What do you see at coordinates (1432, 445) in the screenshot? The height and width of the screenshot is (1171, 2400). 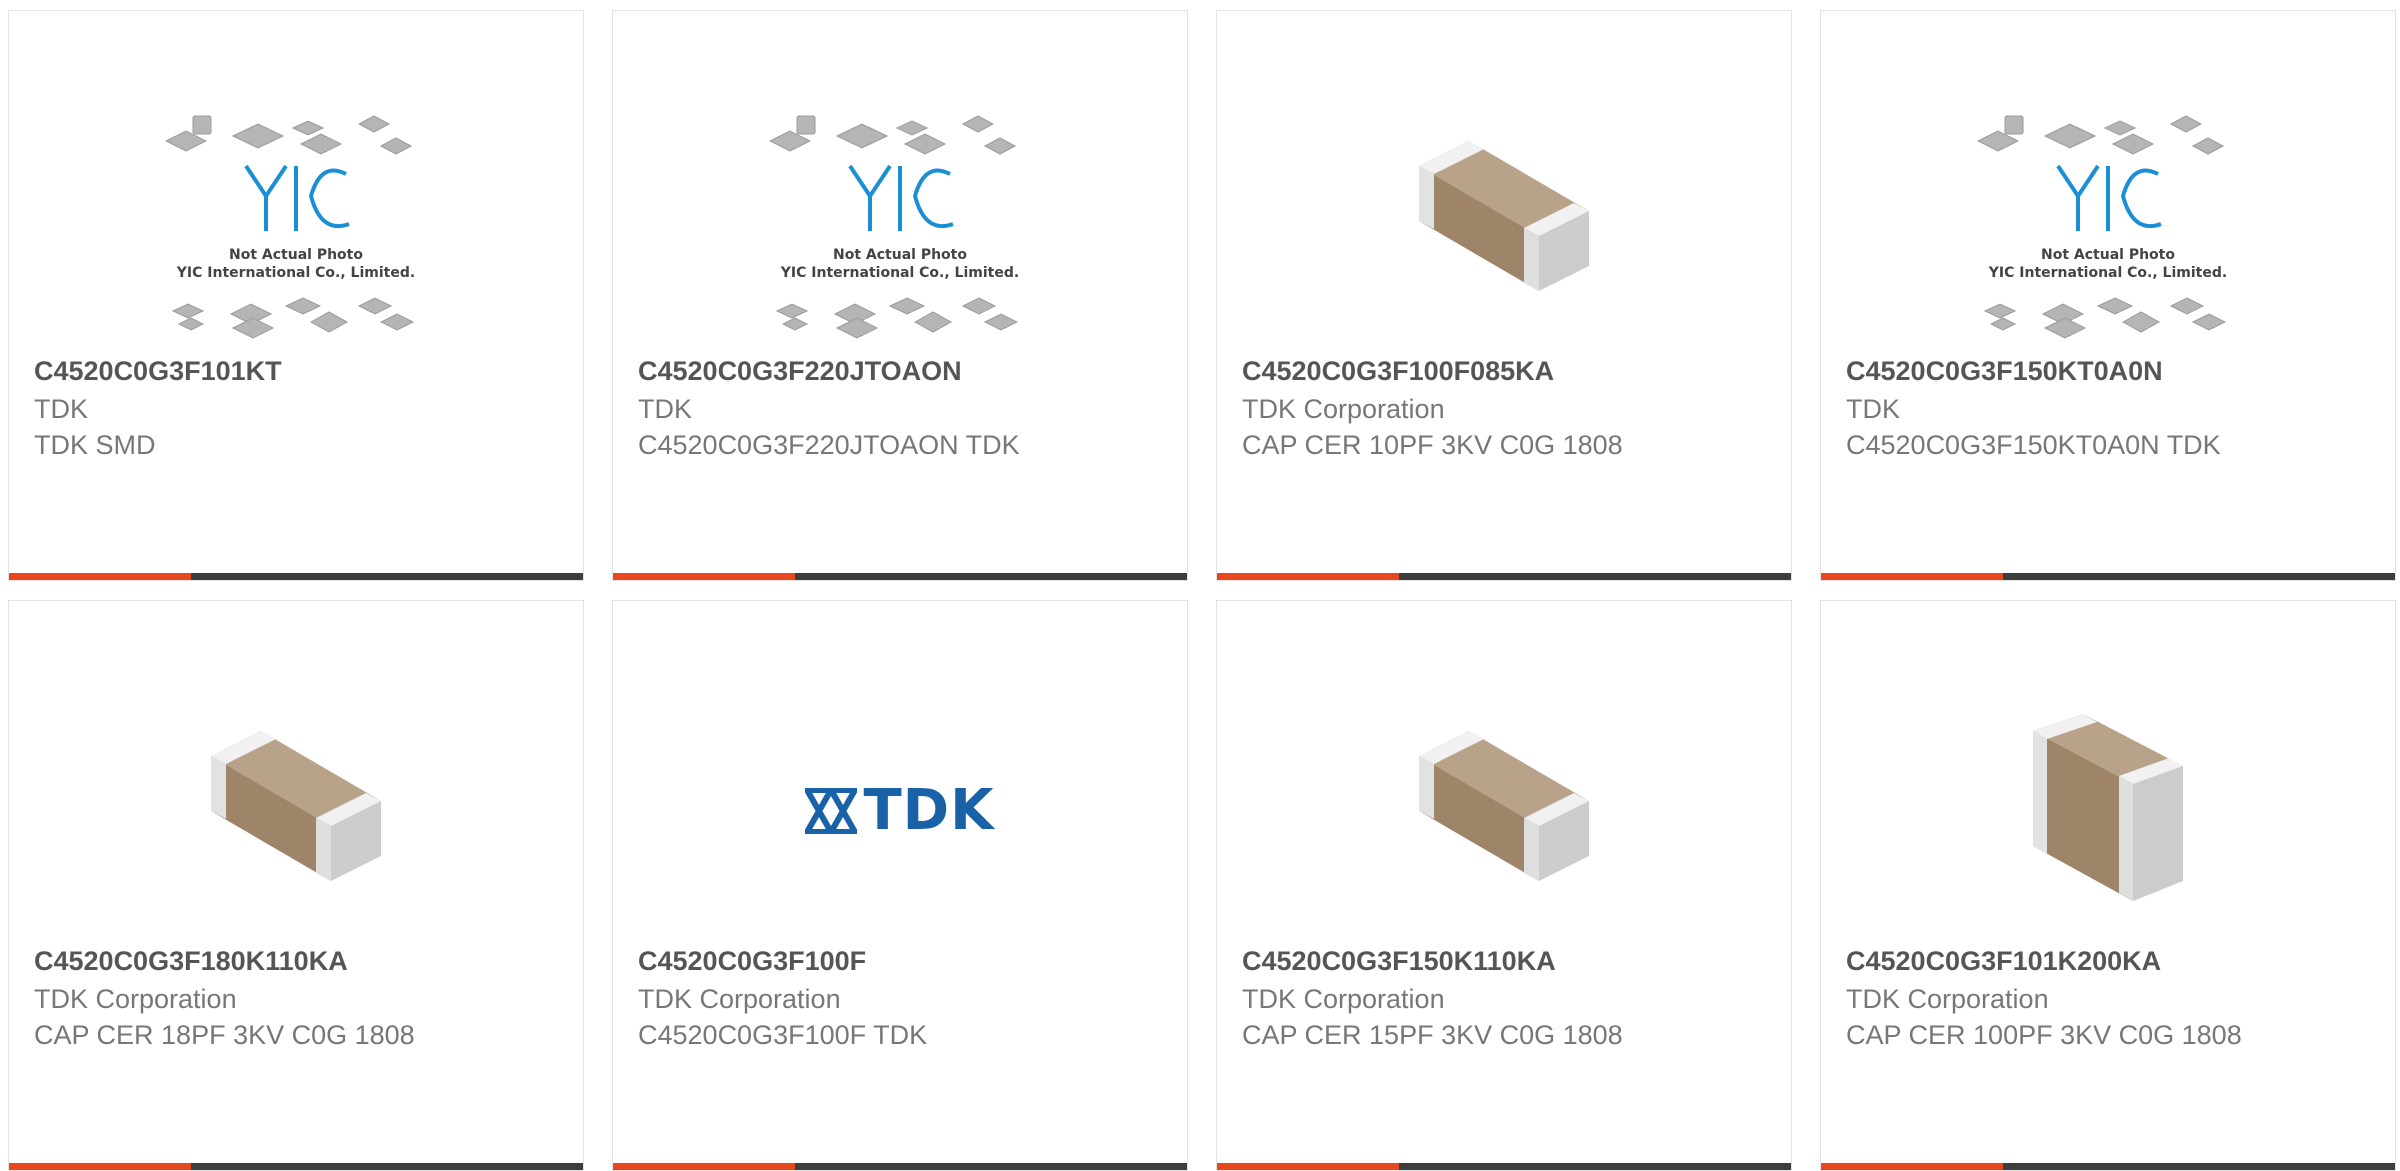 I see `description: CAP CER 10PF 3KV C0G 1808` at bounding box center [1432, 445].